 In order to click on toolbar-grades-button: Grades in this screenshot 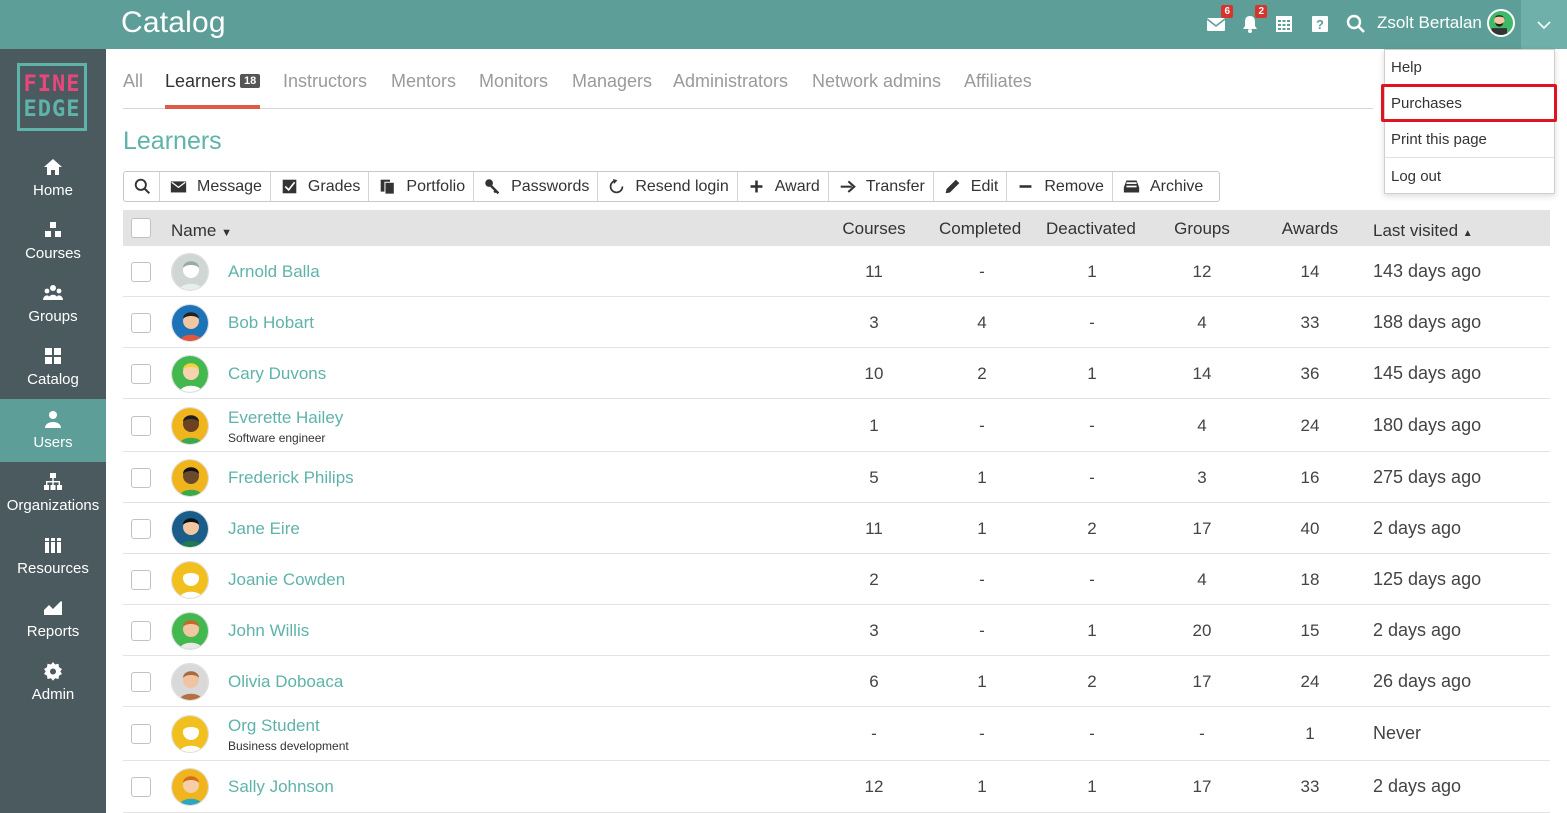, I will do `click(320, 186)`.